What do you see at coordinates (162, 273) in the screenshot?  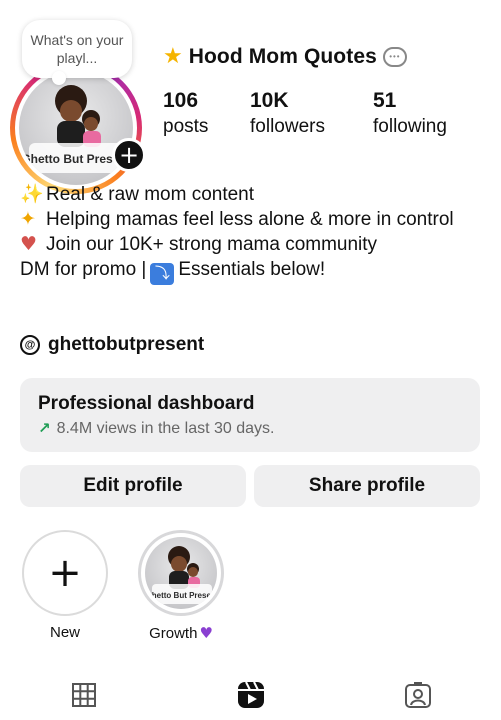 I see `arrow-down-box-icon: ⤵` at bounding box center [162, 273].